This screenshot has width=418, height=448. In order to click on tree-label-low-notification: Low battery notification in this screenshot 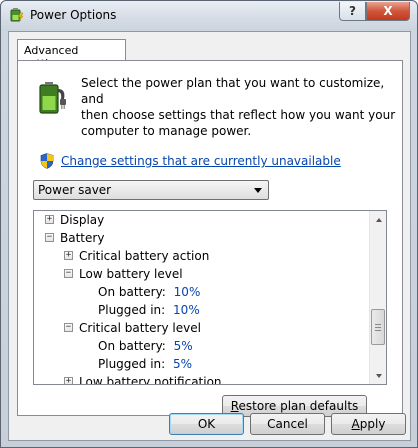, I will do `click(150, 379)`.